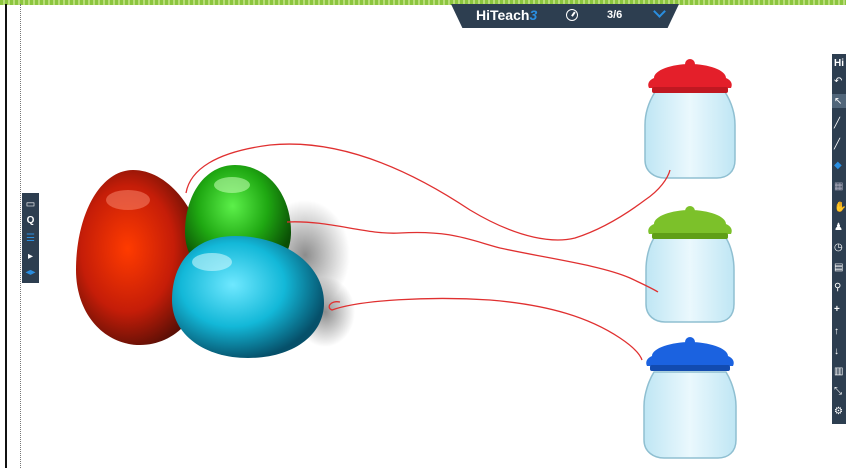 The height and width of the screenshot is (468, 846). I want to click on red-lid-jar, so click(690, 119).